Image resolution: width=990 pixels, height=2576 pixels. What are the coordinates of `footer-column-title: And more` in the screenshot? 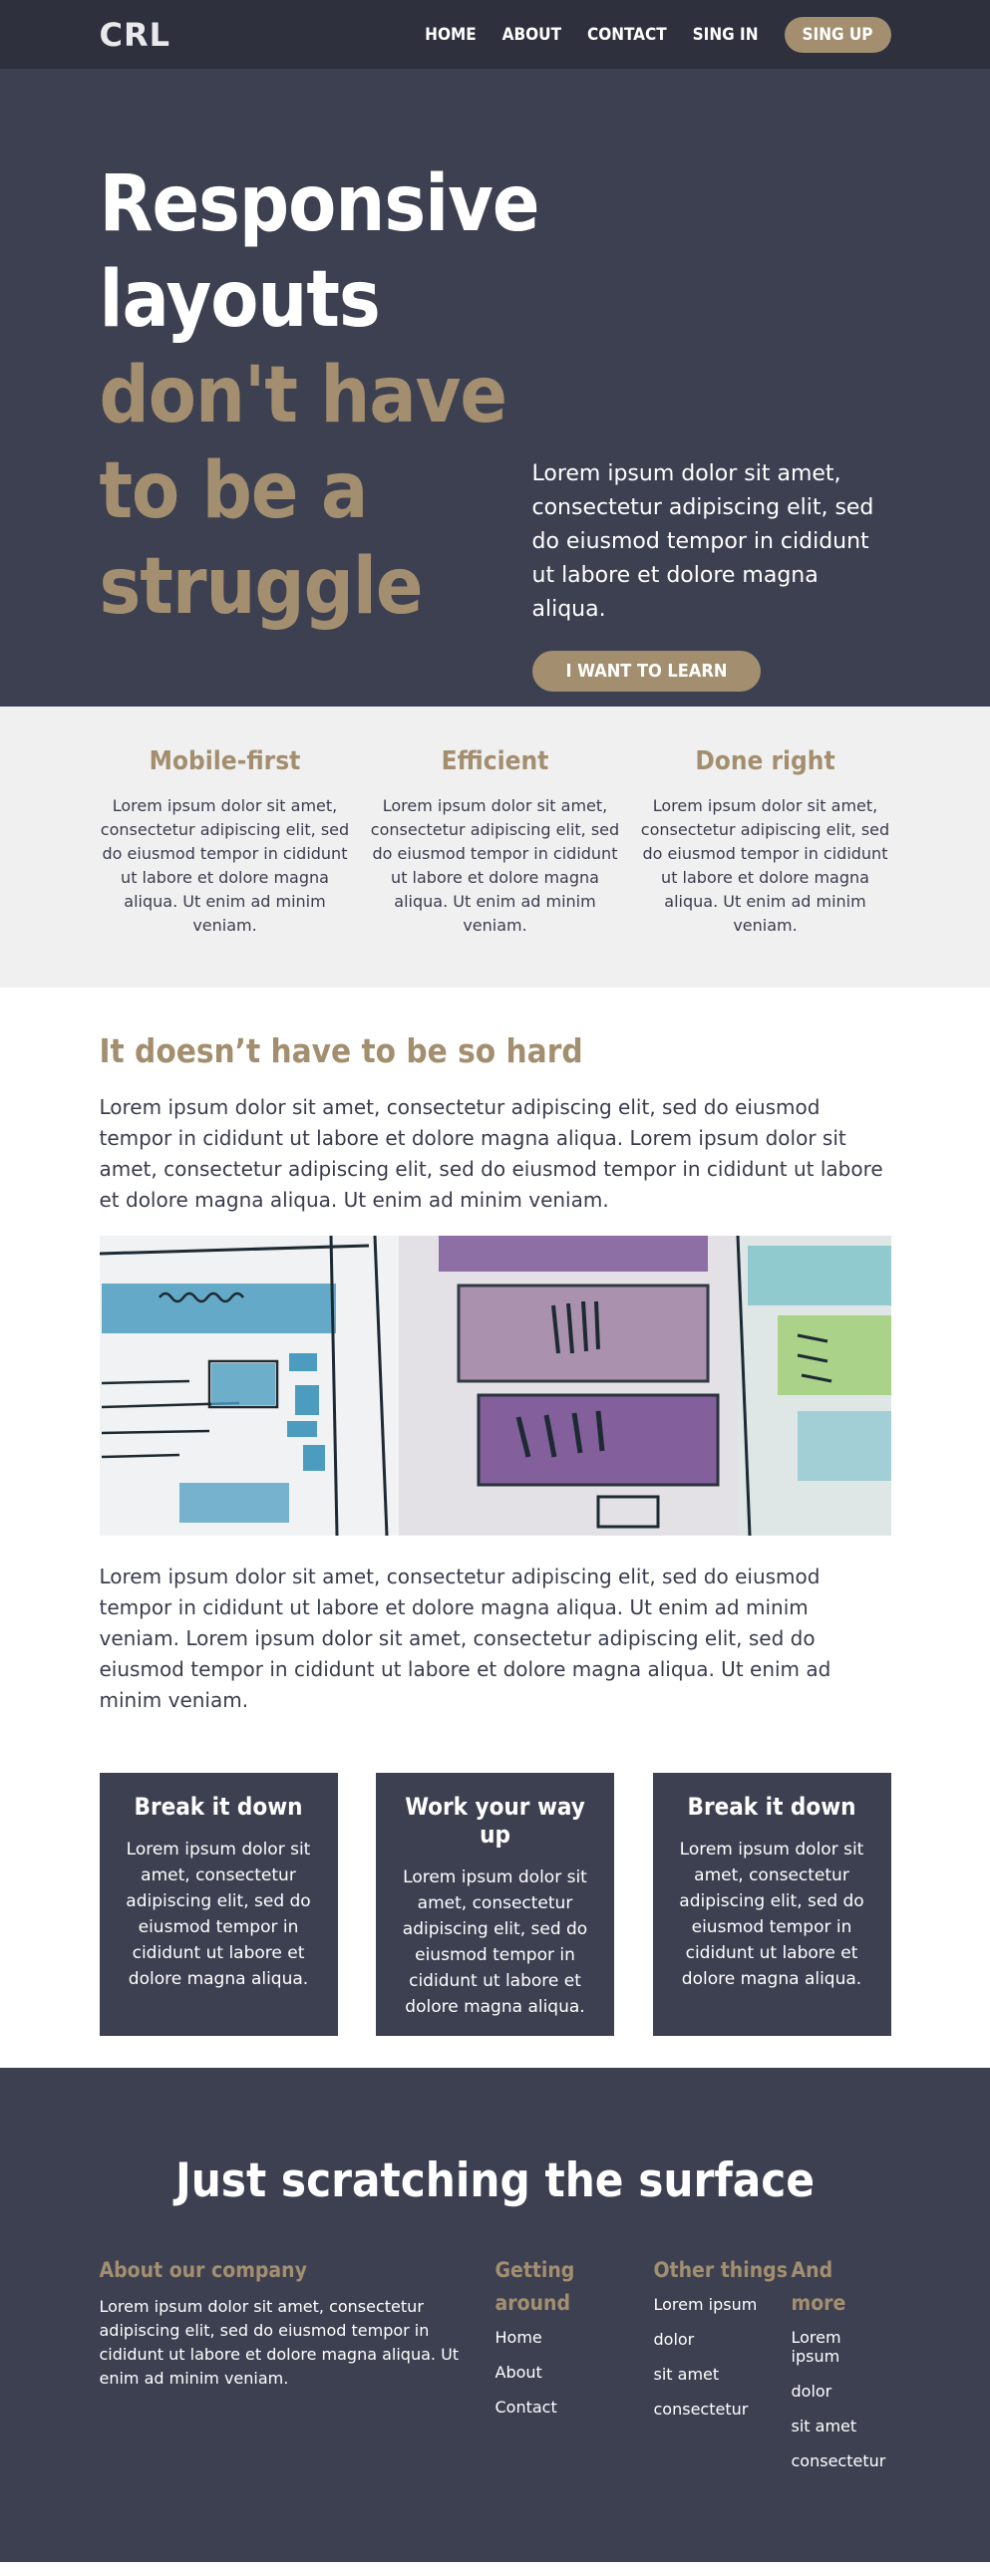 It's located at (818, 2286).